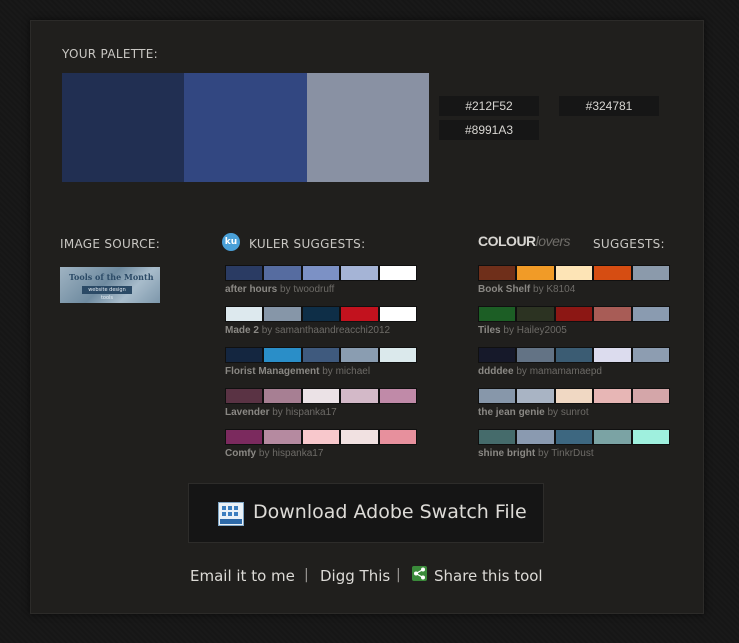 This screenshot has height=643, width=739. I want to click on suggestion-label: after hours by twoodruff, so click(279, 289).